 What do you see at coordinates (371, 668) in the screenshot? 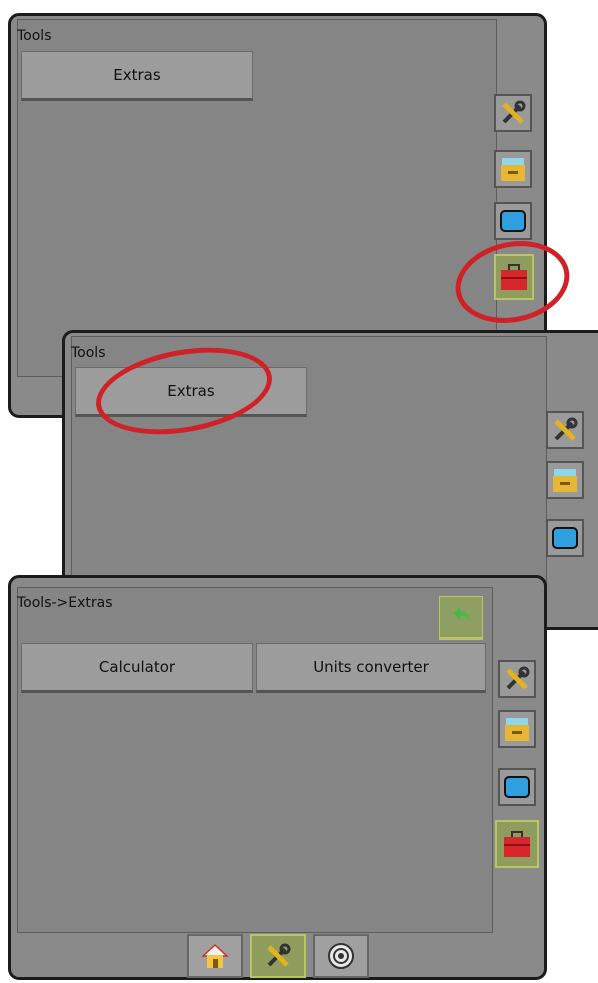
I see `units-converter-button: Units converter` at bounding box center [371, 668].